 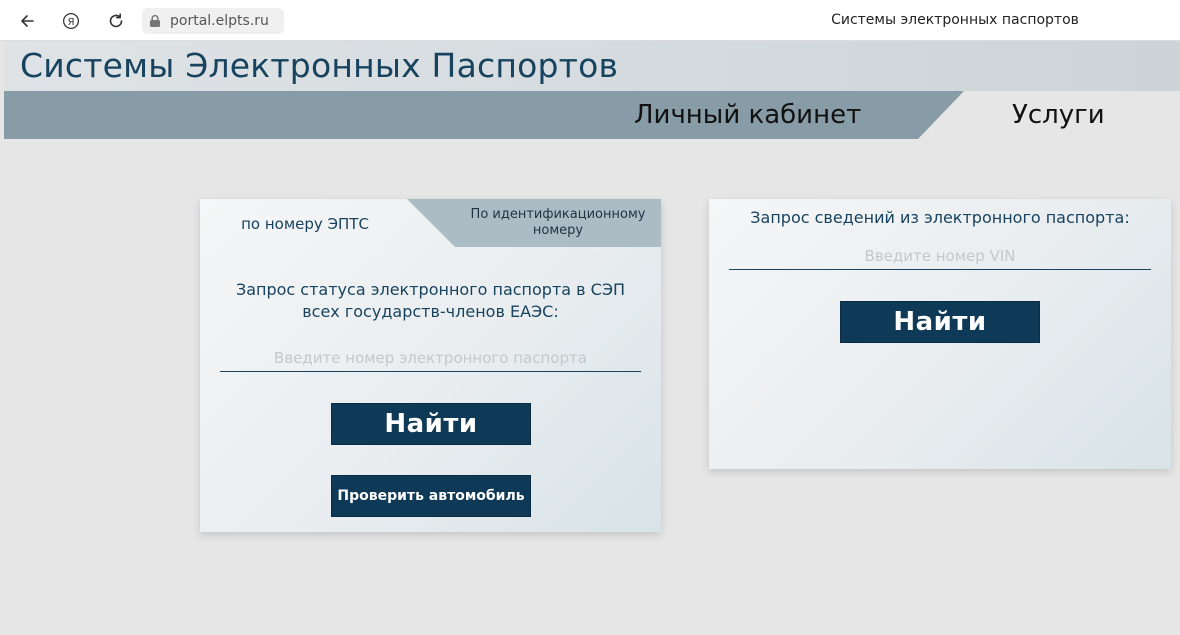 What do you see at coordinates (305, 224) in the screenshot?
I see `tab-by-epts-number: по номеру ЭПТС` at bounding box center [305, 224].